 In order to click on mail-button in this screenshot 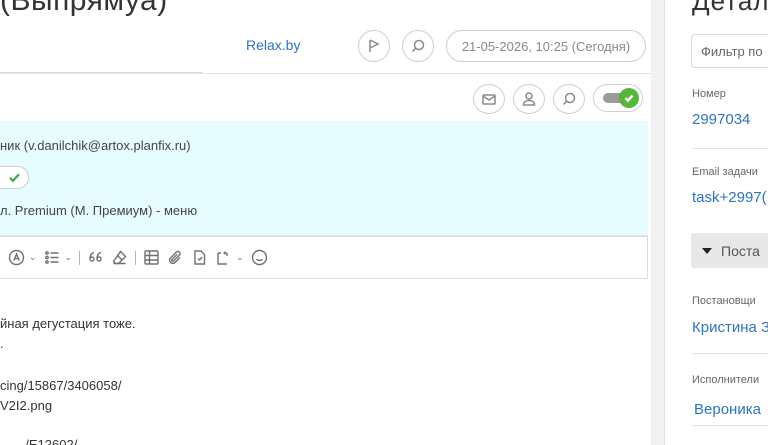, I will do `click(489, 99)`.